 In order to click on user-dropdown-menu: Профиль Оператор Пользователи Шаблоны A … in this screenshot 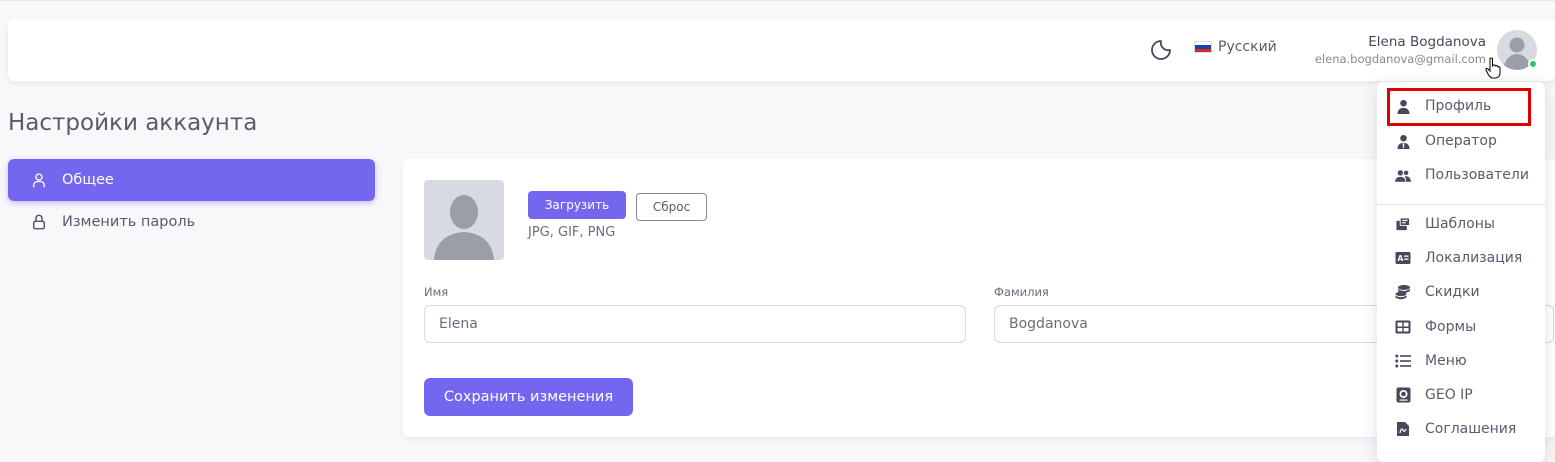, I will do `click(1461, 272)`.